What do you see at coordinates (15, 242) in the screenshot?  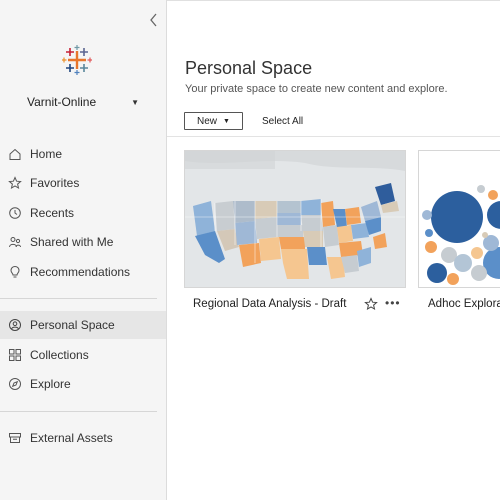 I see `people-icon` at bounding box center [15, 242].